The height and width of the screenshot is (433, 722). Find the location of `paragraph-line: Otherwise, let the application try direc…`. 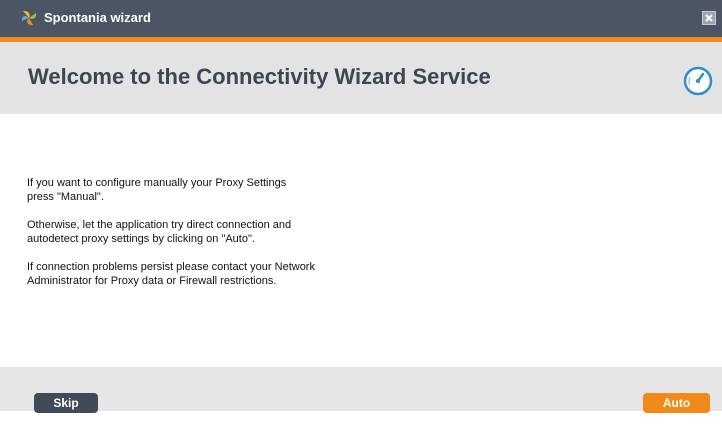

paragraph-line: Otherwise, let the application try direc… is located at coordinates (159, 225).